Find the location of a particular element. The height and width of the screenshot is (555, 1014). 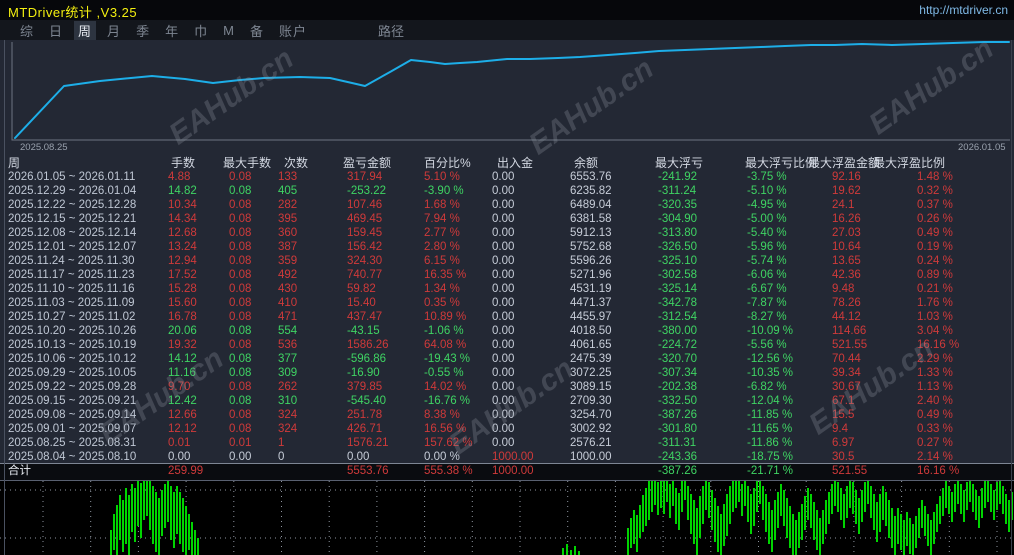

table-cell: -4.95 % is located at coordinates (767, 205).